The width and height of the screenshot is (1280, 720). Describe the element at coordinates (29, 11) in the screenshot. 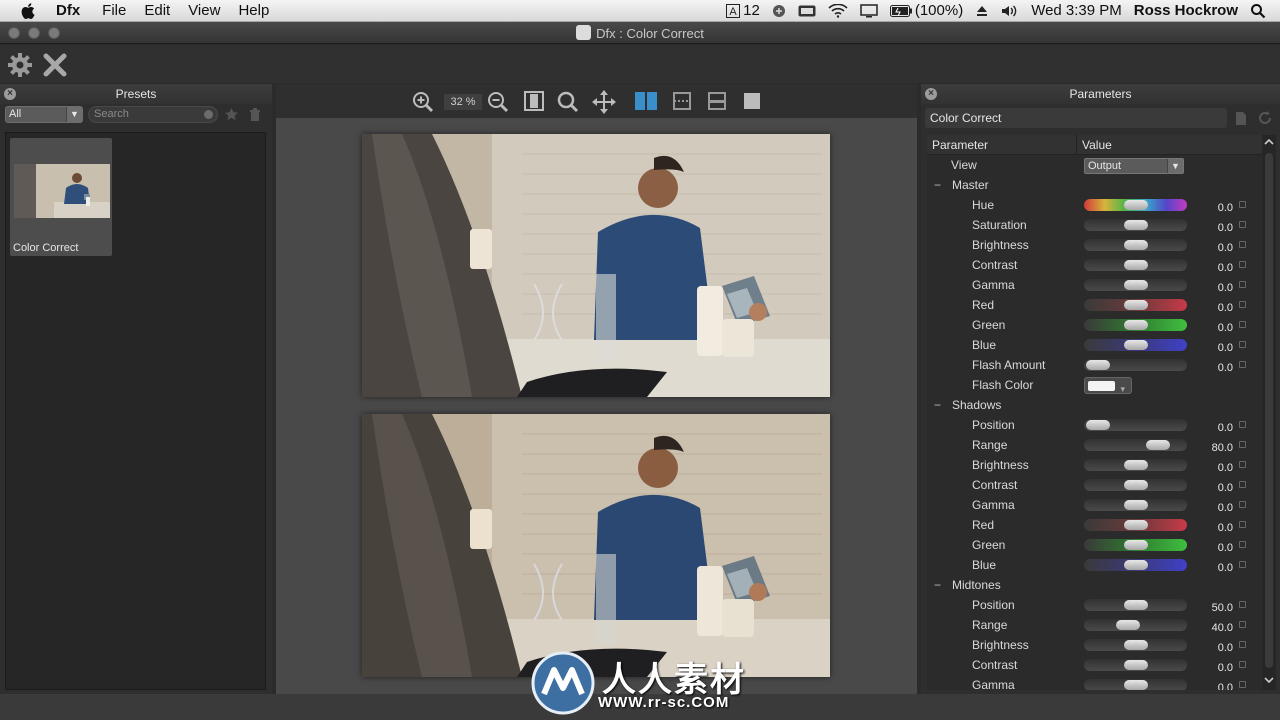

I see `apple-icon` at that location.